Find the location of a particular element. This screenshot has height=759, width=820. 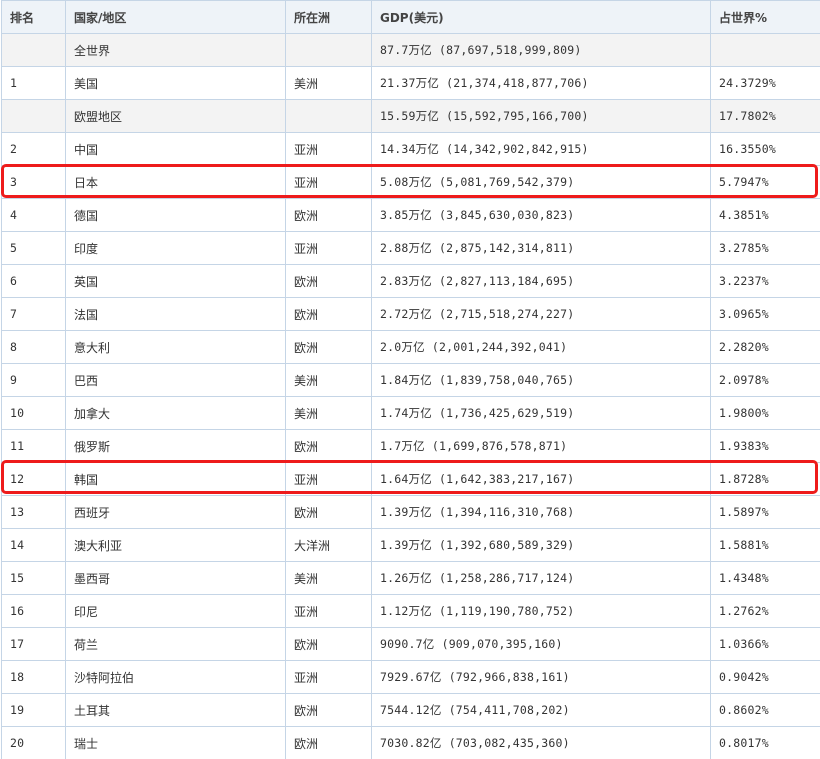

cell-rank: 14 is located at coordinates (33, 545).